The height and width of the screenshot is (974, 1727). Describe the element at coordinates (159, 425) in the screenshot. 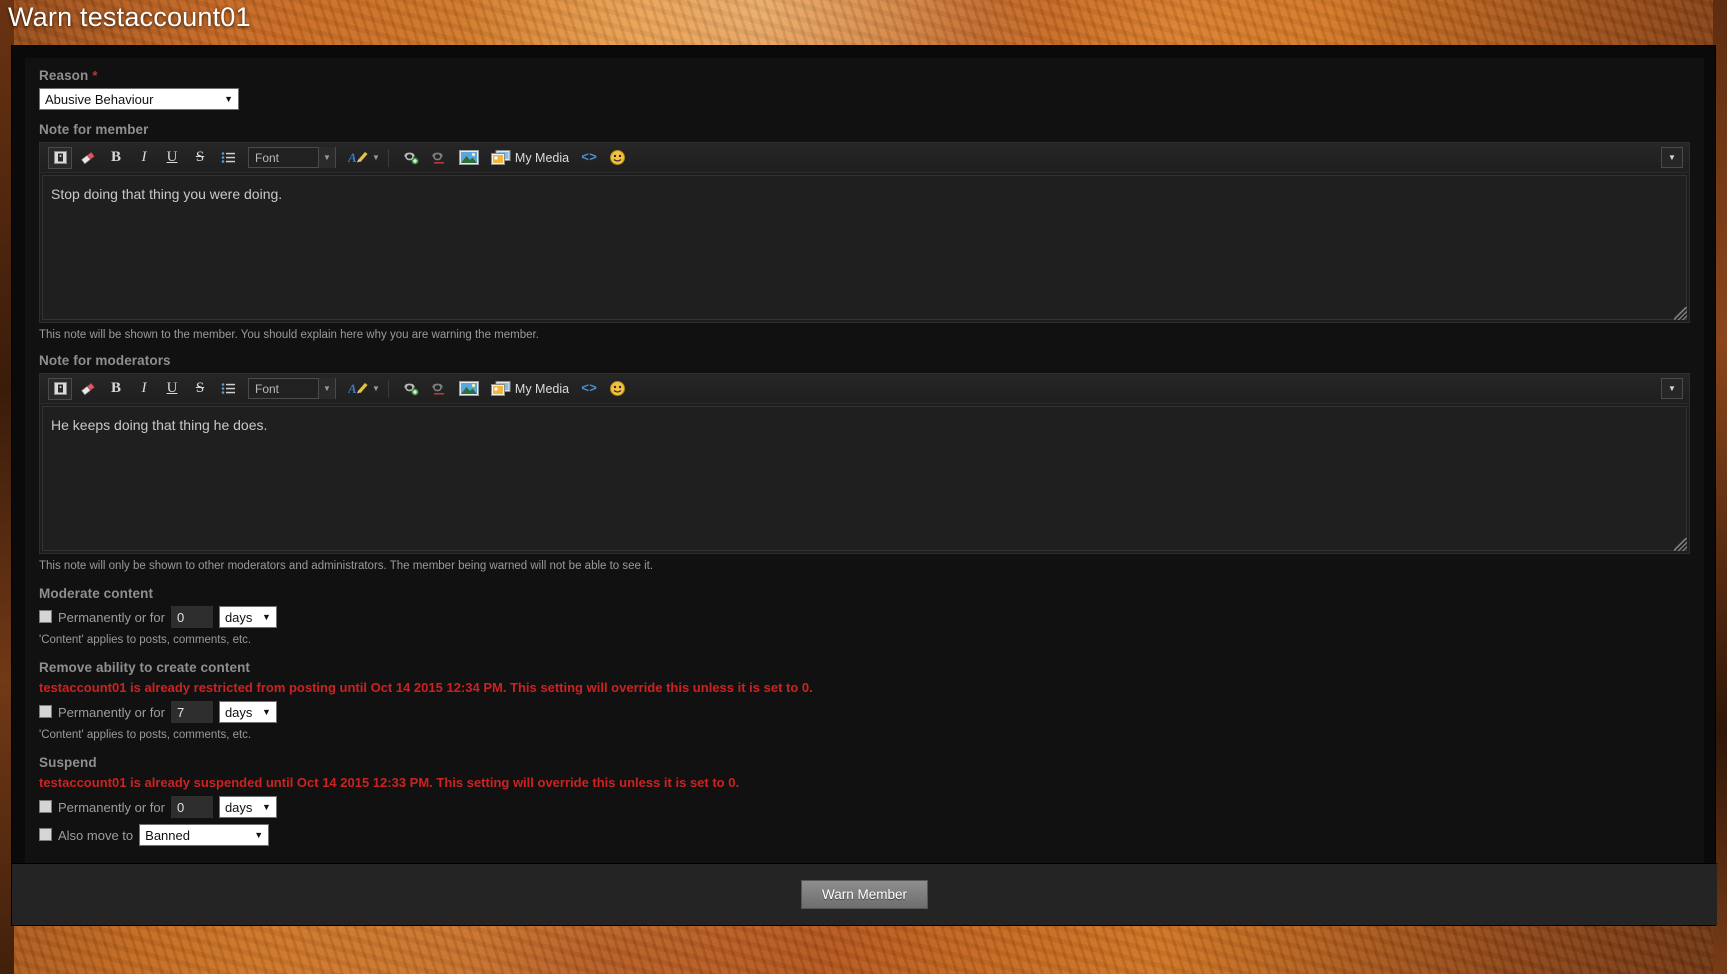

I see `note-moderators-text: He keeps doing that thing he does.` at that location.